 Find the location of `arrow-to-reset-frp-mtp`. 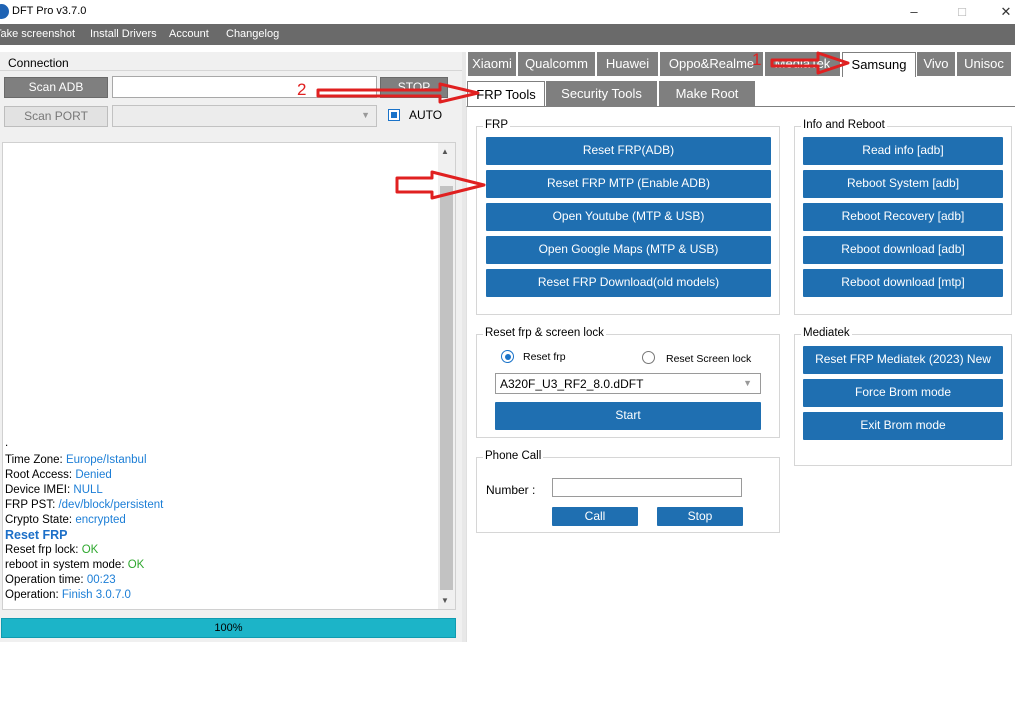

arrow-to-reset-frp-mtp is located at coordinates (440, 185).